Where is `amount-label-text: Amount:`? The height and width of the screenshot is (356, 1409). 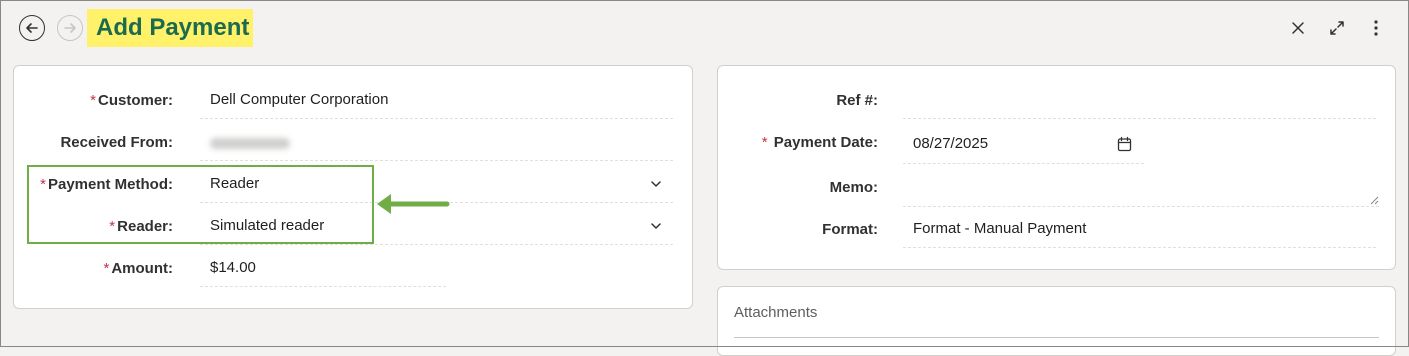 amount-label-text: Amount: is located at coordinates (142, 268).